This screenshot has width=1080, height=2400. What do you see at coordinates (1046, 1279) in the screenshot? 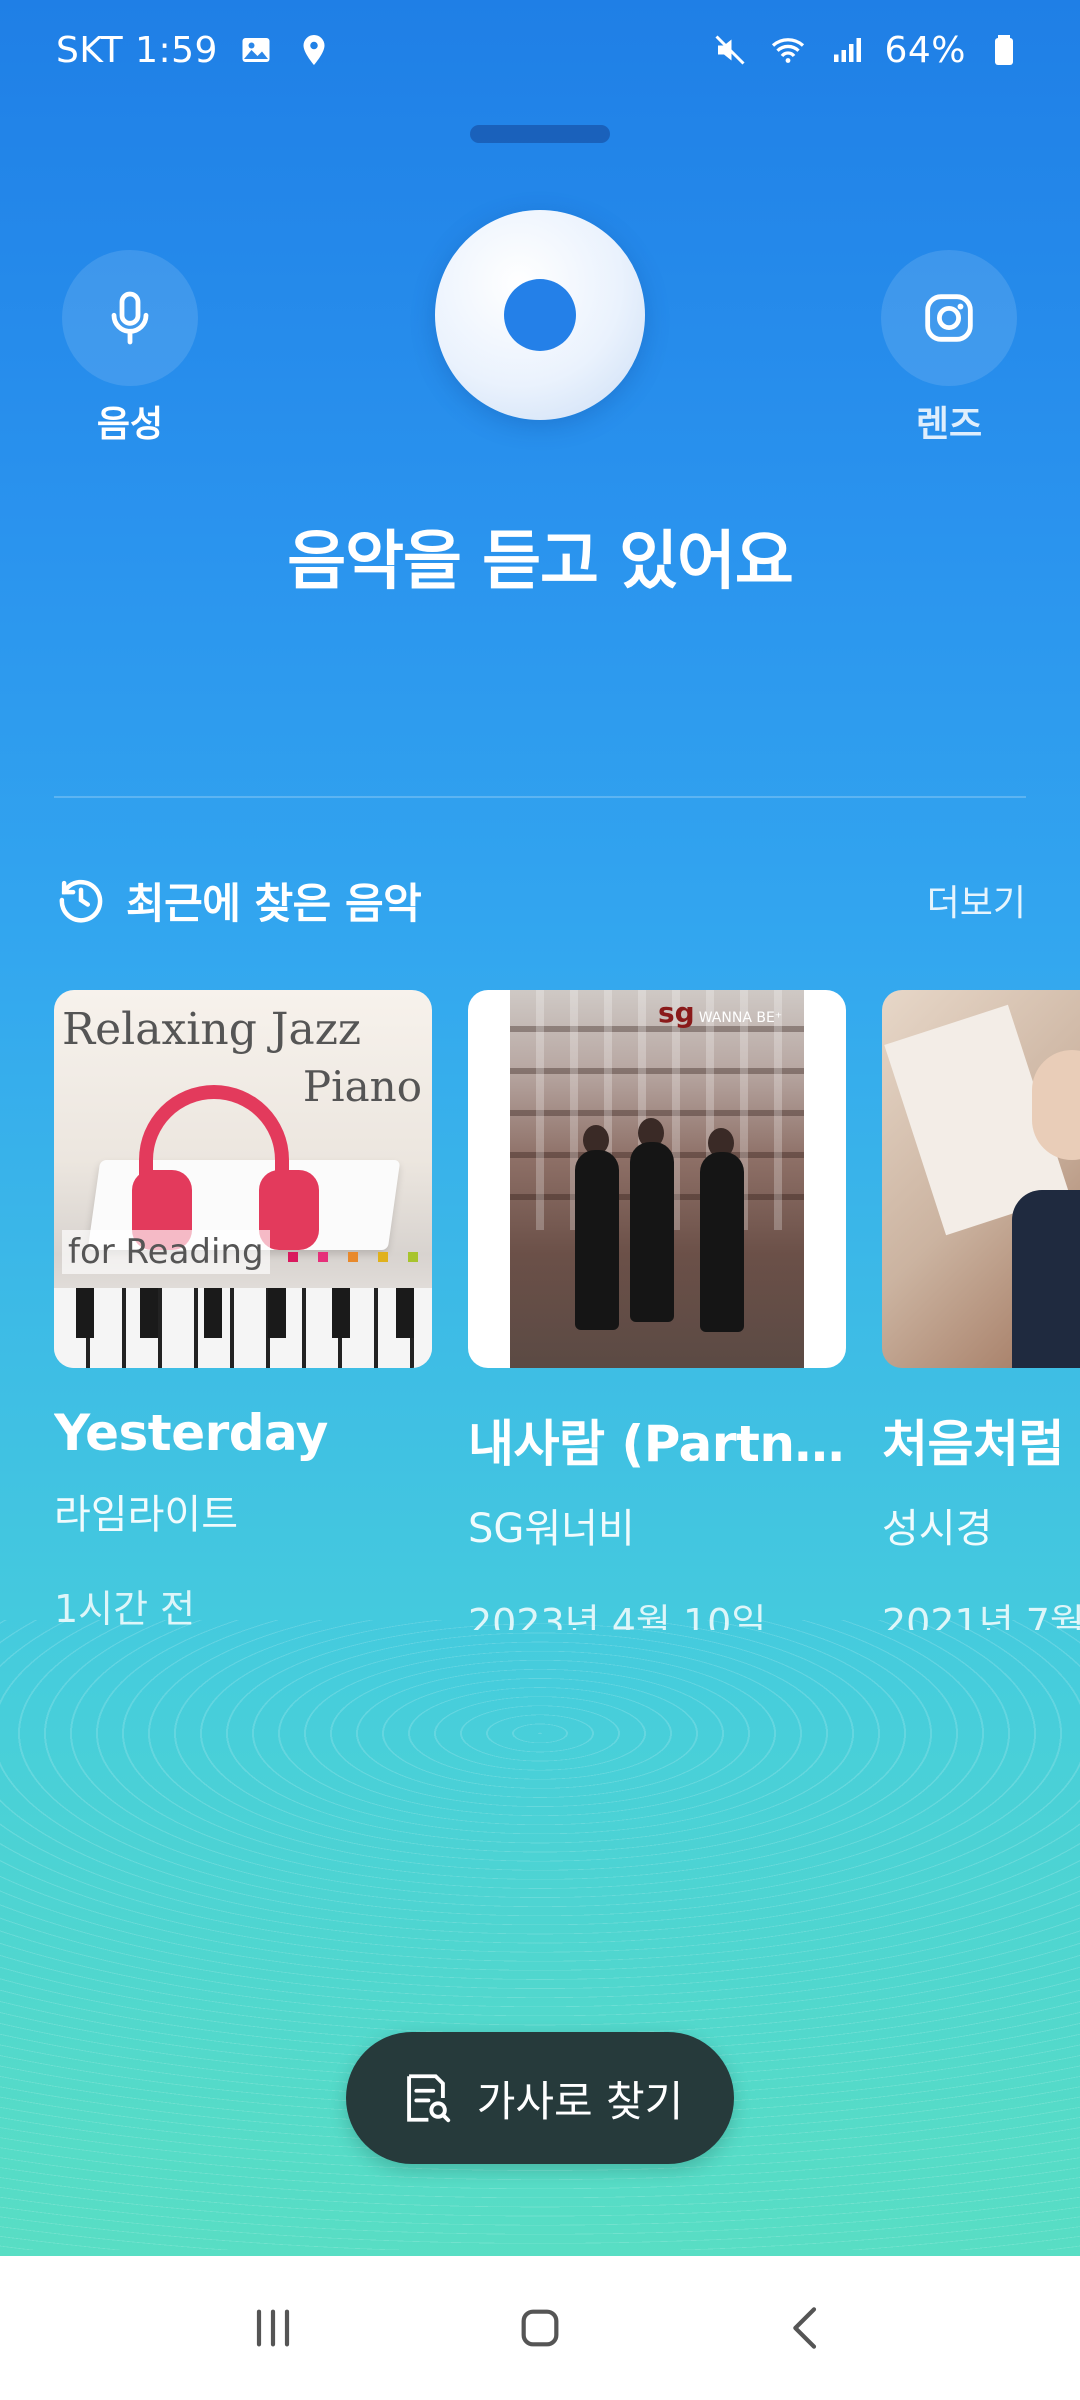
I see `art-suit` at bounding box center [1046, 1279].